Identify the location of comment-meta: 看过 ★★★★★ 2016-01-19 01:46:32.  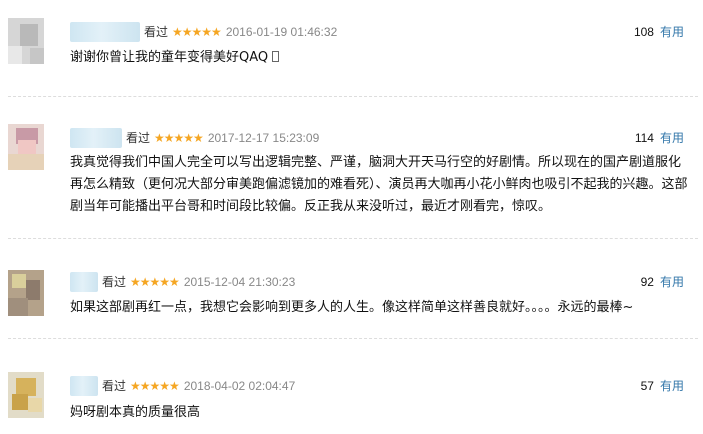
(240, 32).